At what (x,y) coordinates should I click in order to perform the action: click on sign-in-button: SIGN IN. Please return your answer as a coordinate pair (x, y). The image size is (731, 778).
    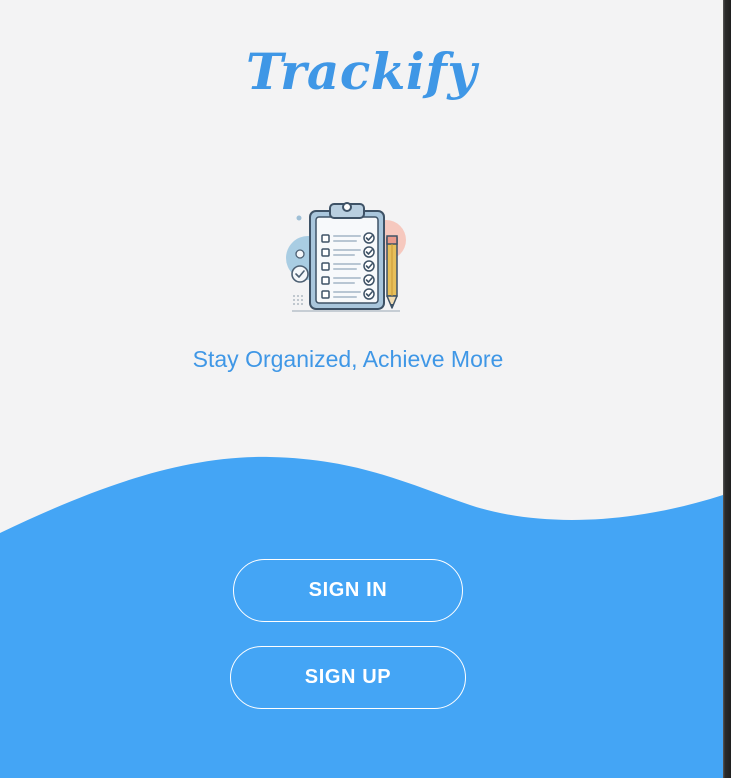
    Looking at the image, I should click on (348, 590).